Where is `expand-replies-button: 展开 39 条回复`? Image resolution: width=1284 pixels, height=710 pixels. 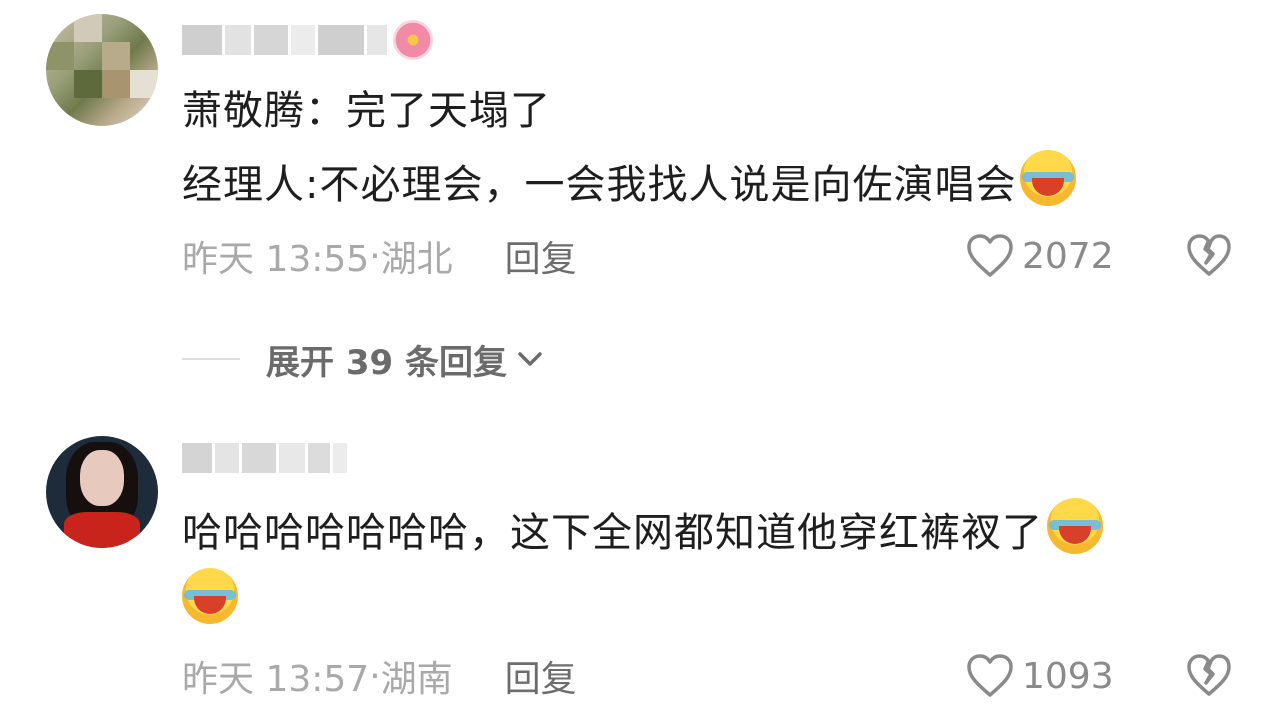 expand-replies-button: 展开 39 条回复 is located at coordinates (364, 359).